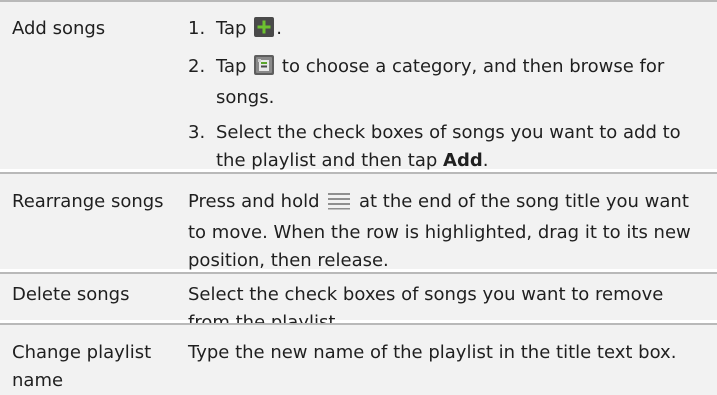 The image size is (717, 395). Describe the element at coordinates (59, 28) in the screenshot. I see `row-label: Add songs` at that location.